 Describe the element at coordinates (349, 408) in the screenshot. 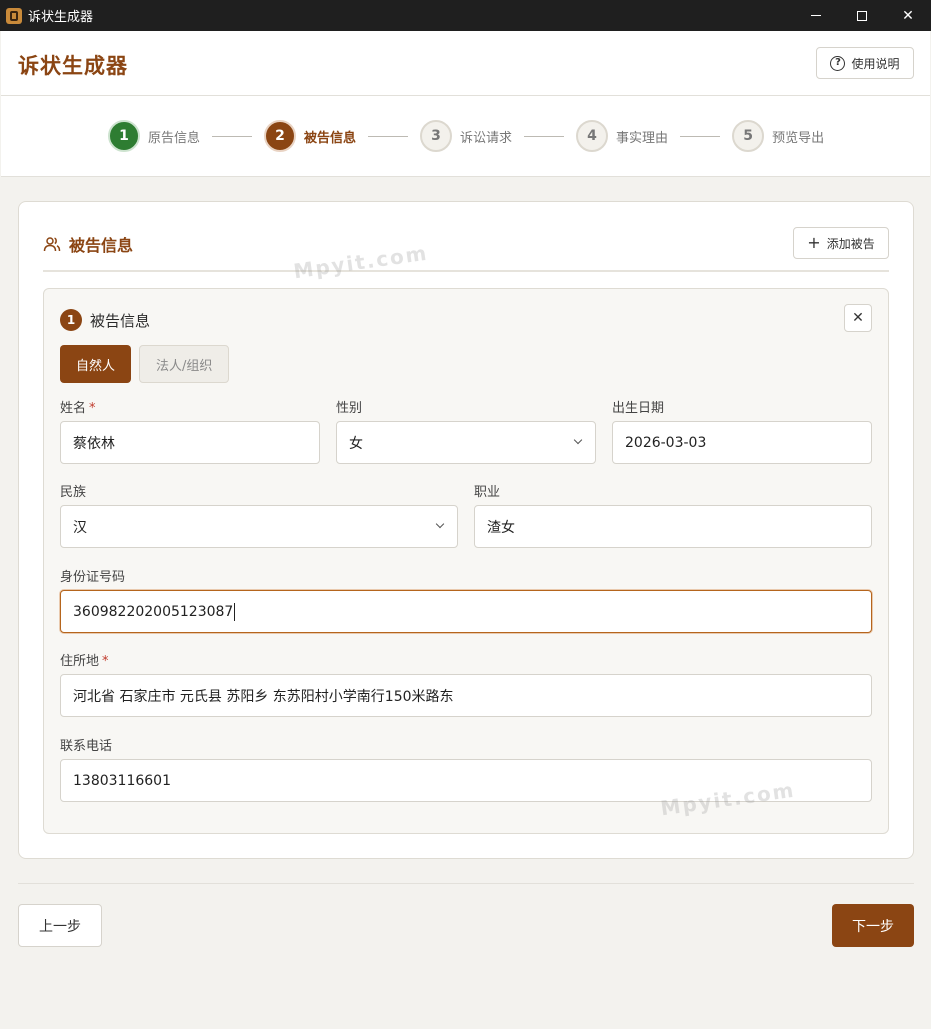

I see `gender-label: 性别` at that location.